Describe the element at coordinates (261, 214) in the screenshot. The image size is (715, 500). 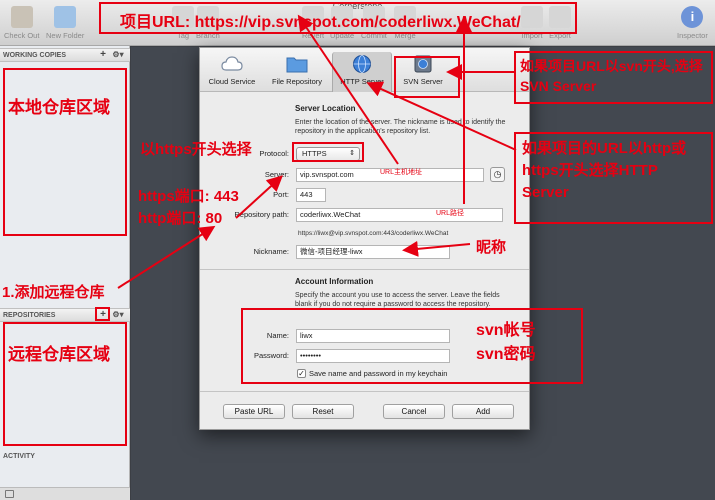
I see `repository-path-label: Repository path:` at that location.